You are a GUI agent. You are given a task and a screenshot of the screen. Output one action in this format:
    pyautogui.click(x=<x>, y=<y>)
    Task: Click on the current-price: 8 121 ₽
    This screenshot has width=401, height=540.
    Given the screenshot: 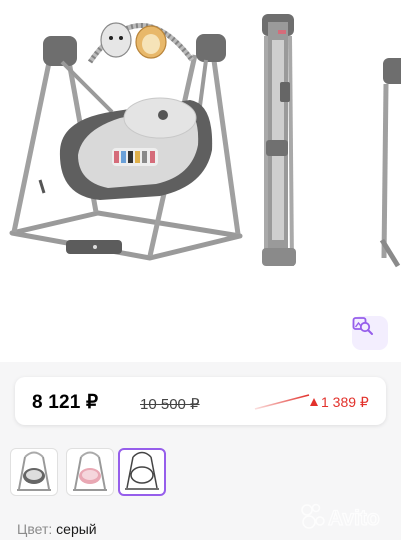 What is the action you would take?
    pyautogui.click(x=65, y=402)
    